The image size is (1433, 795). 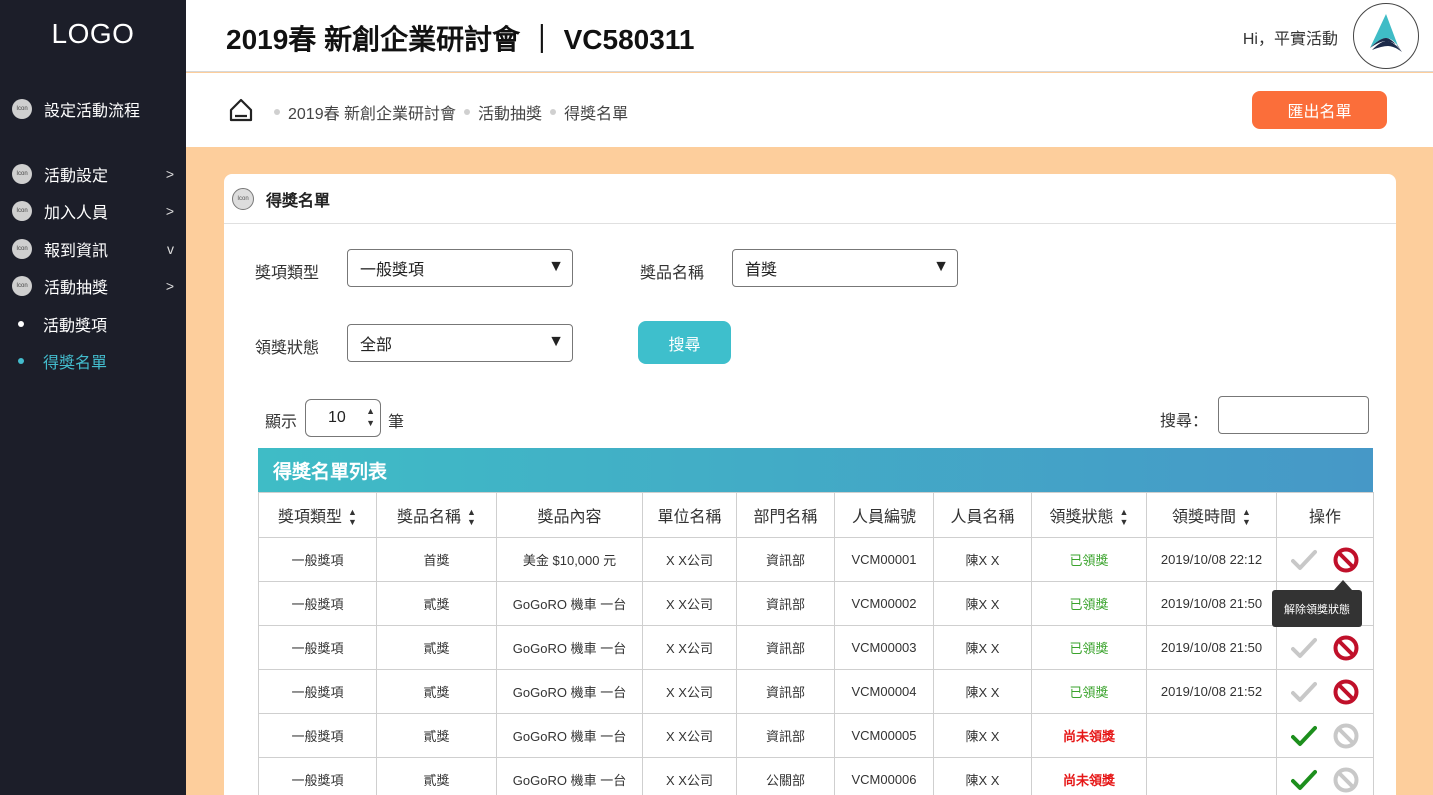 I want to click on column-header: 獎品名稱 ▲ ▼, so click(x=436, y=515).